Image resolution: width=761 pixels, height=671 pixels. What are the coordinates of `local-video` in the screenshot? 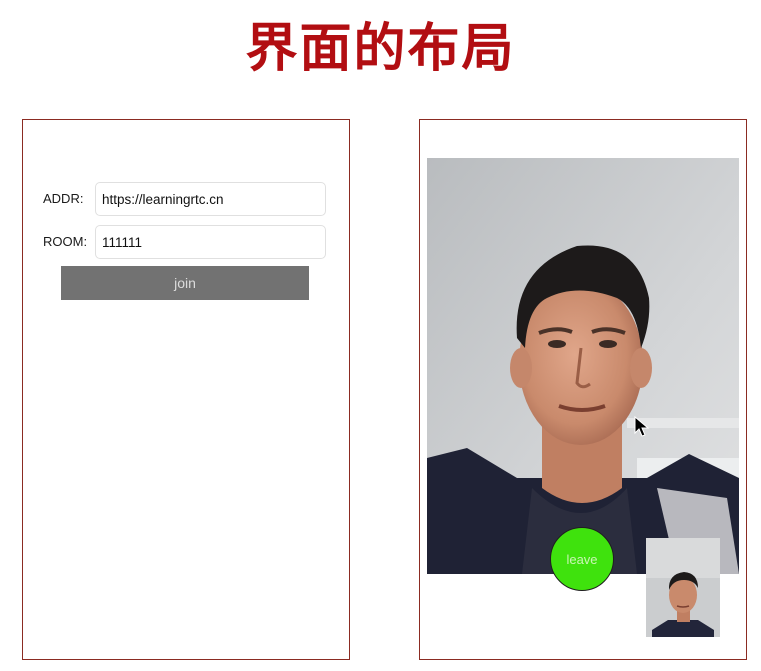 It's located at (683, 587).